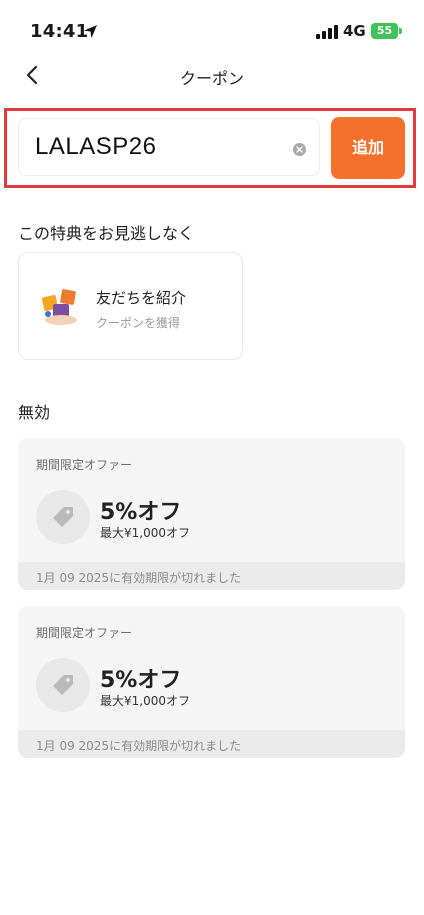 This screenshot has height=915, width=424. I want to click on nav-bar: クーポン, so click(212, 75).